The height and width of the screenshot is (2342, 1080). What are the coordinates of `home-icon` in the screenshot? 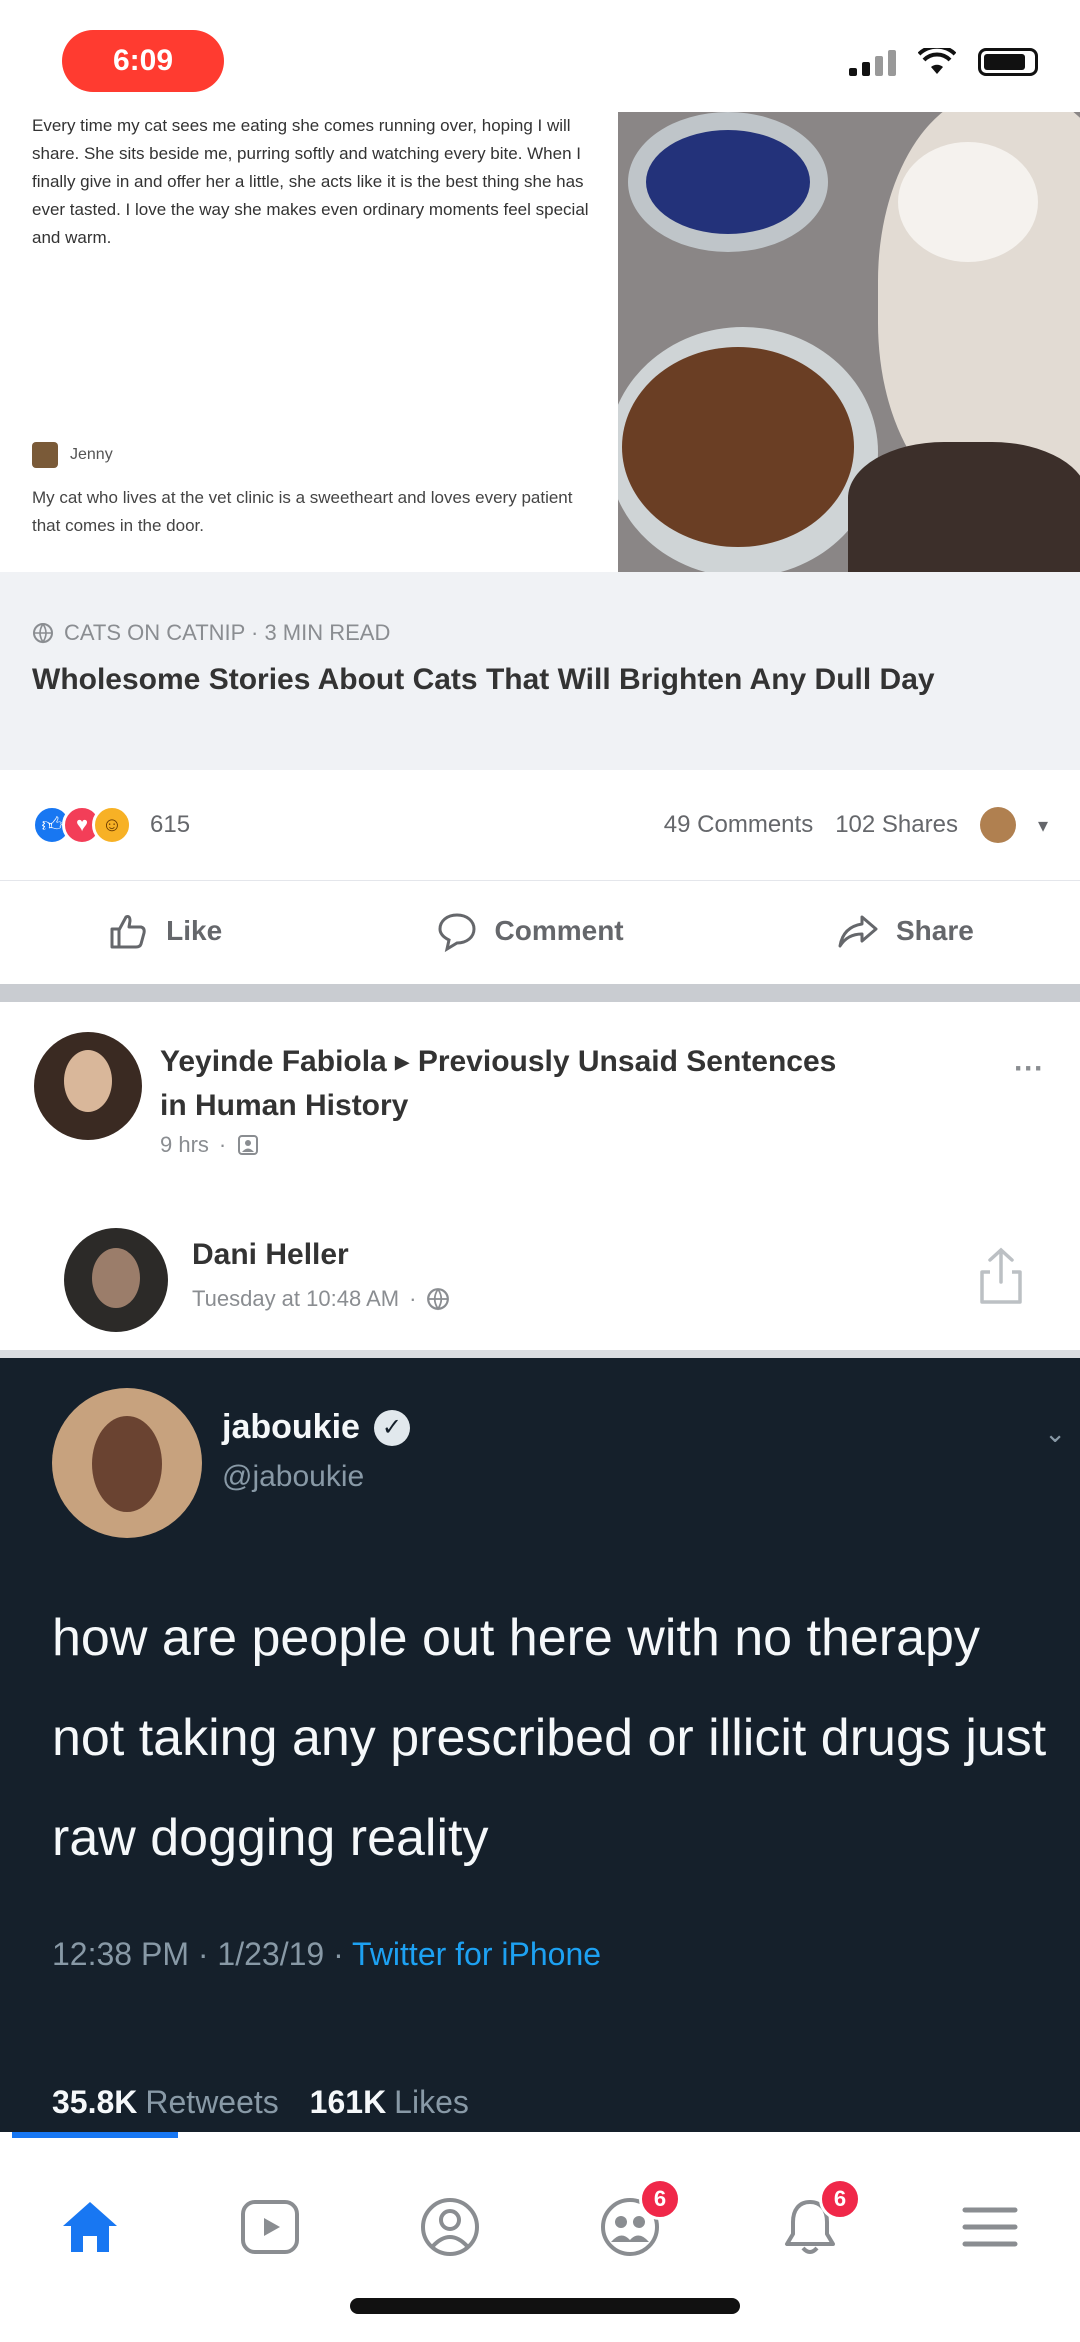 It's located at (90, 2227).